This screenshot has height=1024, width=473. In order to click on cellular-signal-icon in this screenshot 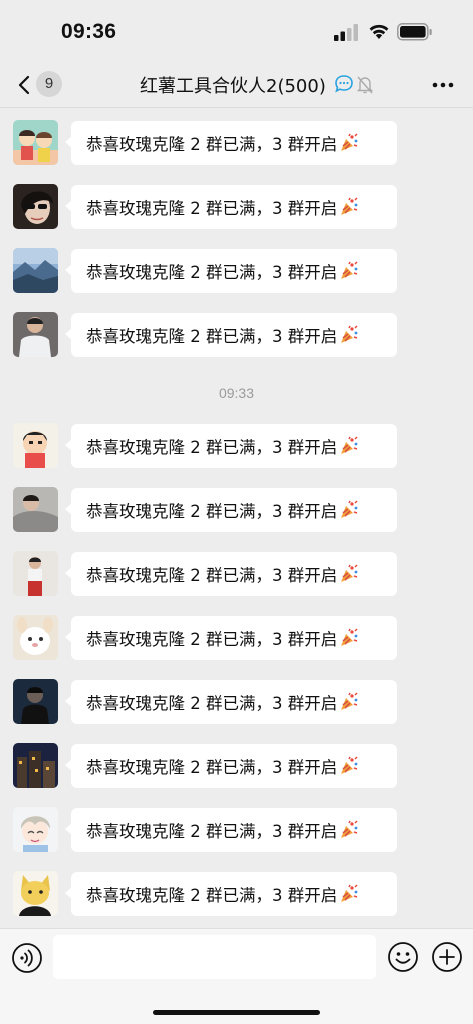, I will do `click(347, 34)`.